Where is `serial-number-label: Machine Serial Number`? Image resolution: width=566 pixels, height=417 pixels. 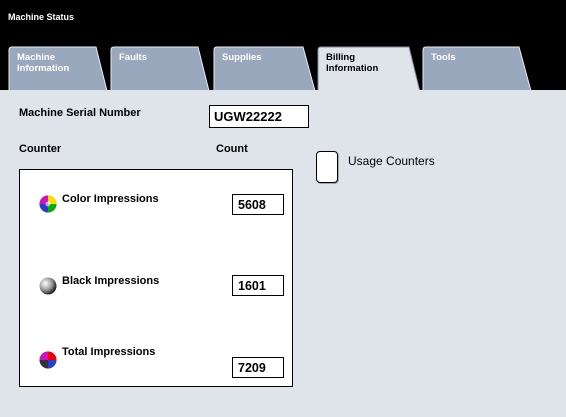 serial-number-label: Machine Serial Number is located at coordinates (80, 113).